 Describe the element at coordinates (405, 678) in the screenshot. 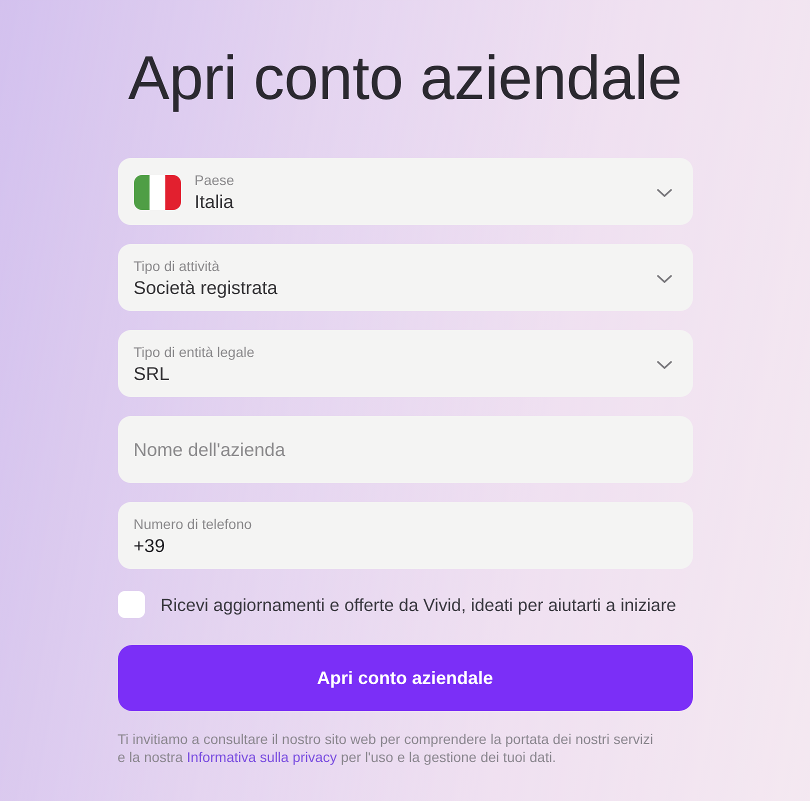

I see `open-account-button: Apri conto aziendale` at that location.